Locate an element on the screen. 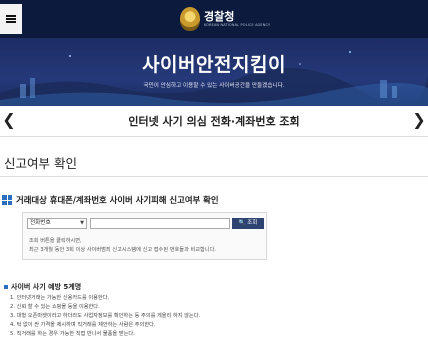 The image size is (428, 360). tip-item: 2. 신뢰 할 수 있는 쇼핑몰 등을 이용한다. is located at coordinates (55, 307).